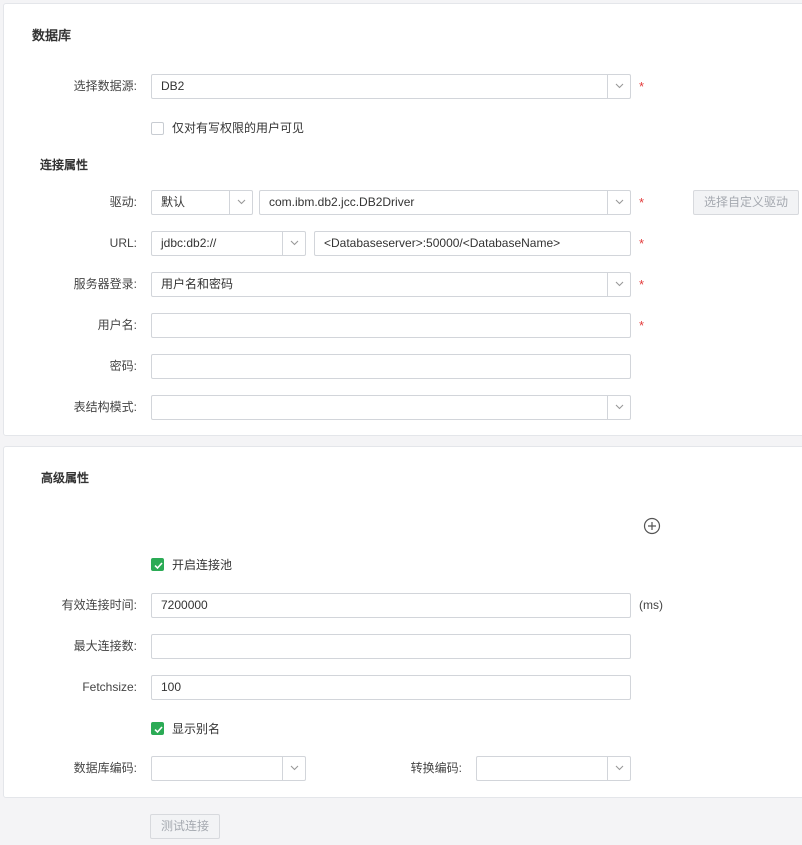 The height and width of the screenshot is (845, 802). What do you see at coordinates (746, 202) in the screenshot?
I see `custom-driver-button: 选择自定义驱动` at bounding box center [746, 202].